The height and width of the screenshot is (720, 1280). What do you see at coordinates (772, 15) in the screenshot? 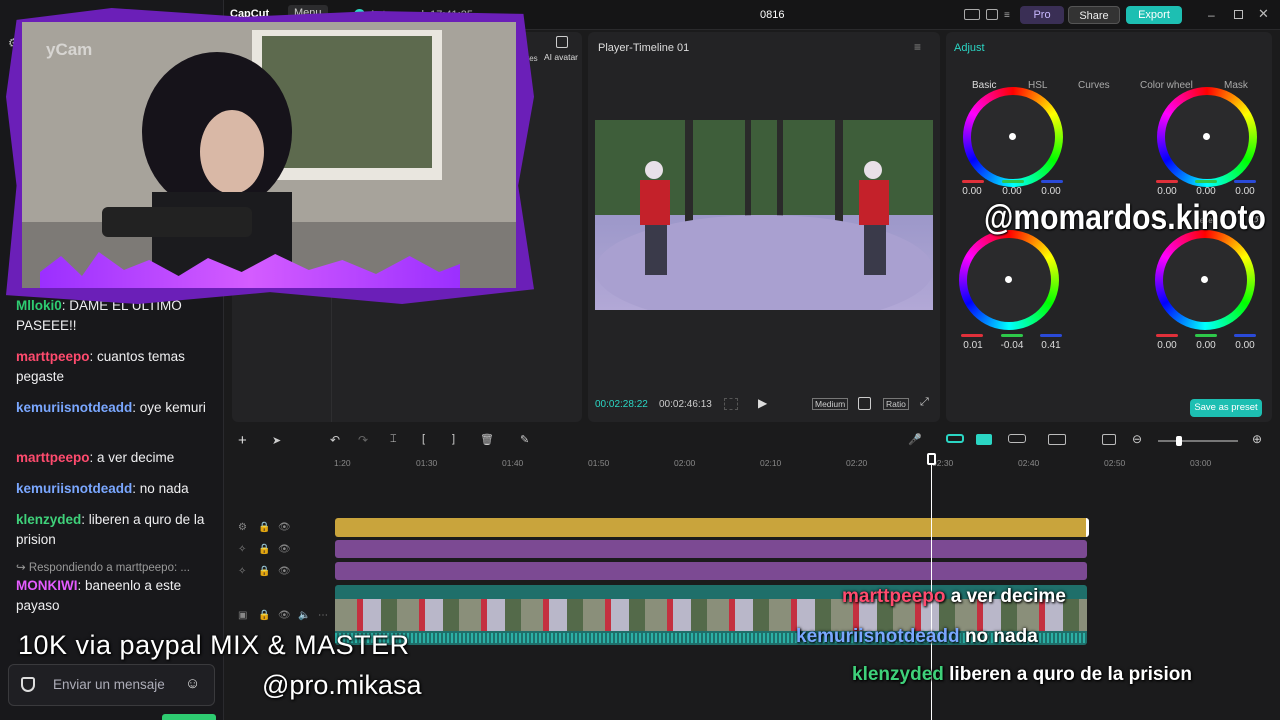
I see `project-name: 0816` at bounding box center [772, 15].